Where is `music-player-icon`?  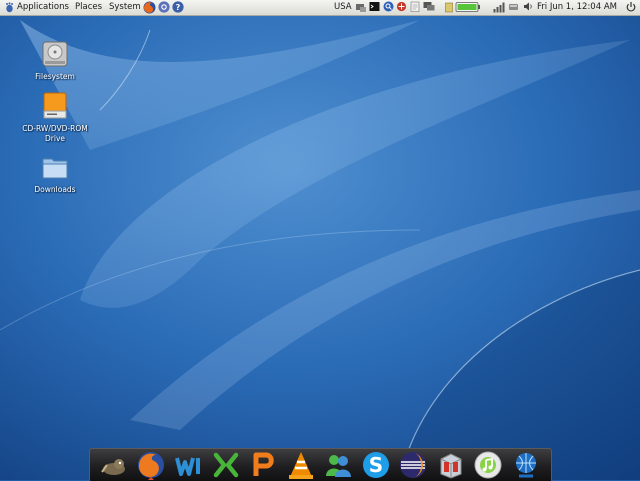
music-player-icon is located at coordinates (488, 465).